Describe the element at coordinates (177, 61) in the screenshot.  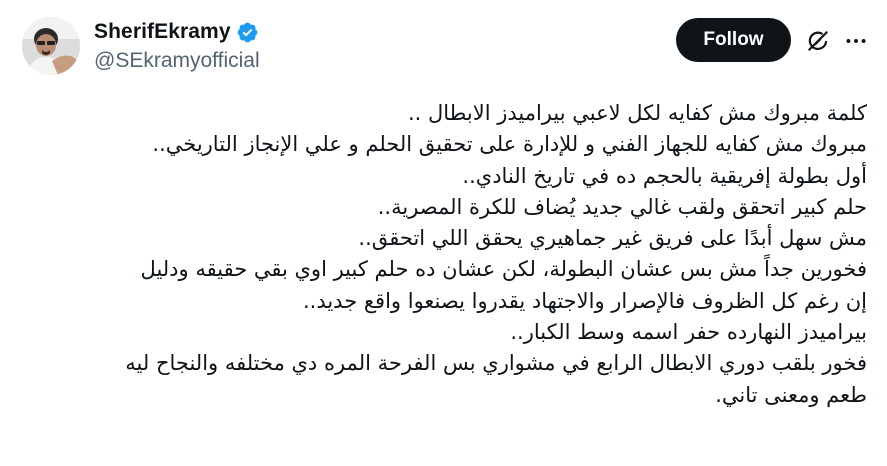
I see `author-handle: @SEkramyofficial` at that location.